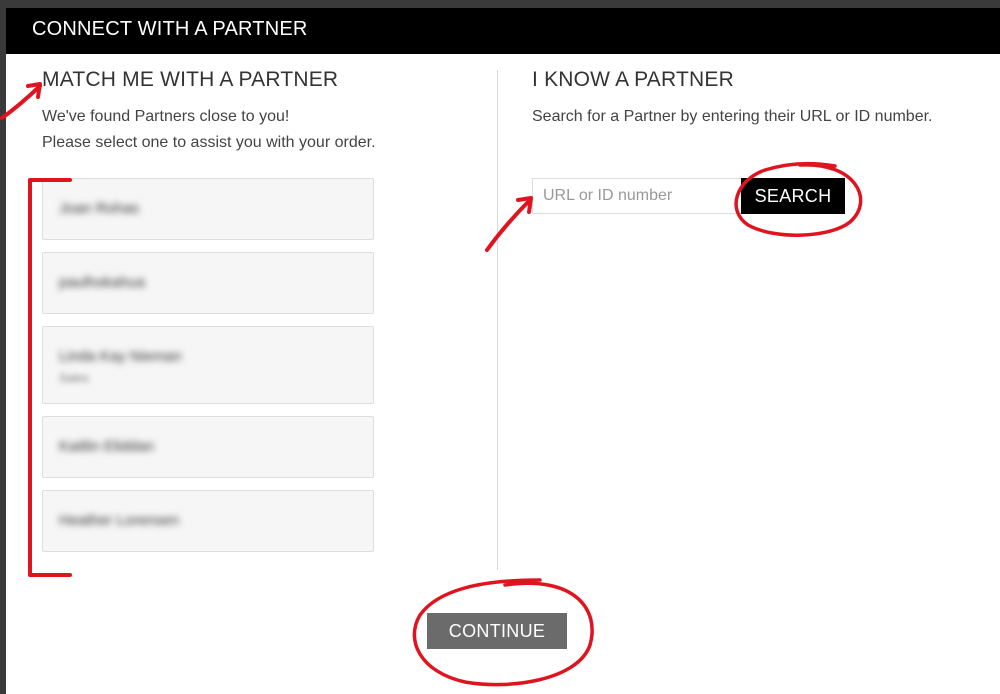 The height and width of the screenshot is (694, 1000). I want to click on partner-name: paulhokahua, so click(102, 282).